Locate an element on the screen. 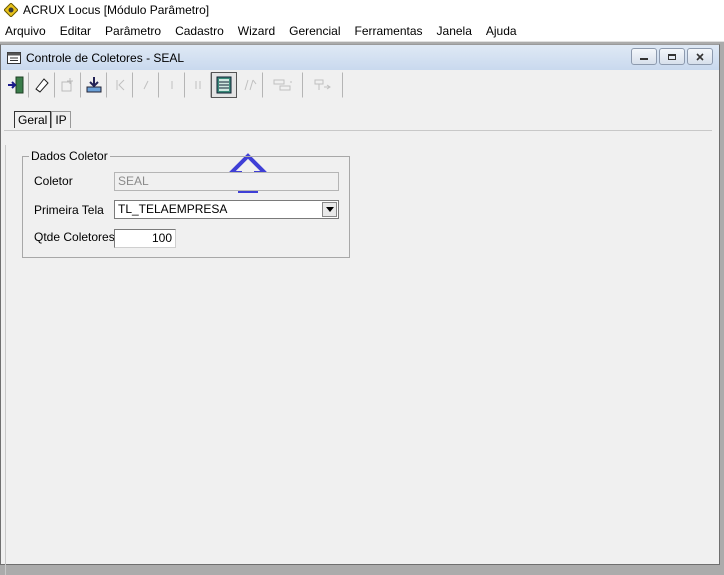  export-icon is located at coordinates (322, 84).